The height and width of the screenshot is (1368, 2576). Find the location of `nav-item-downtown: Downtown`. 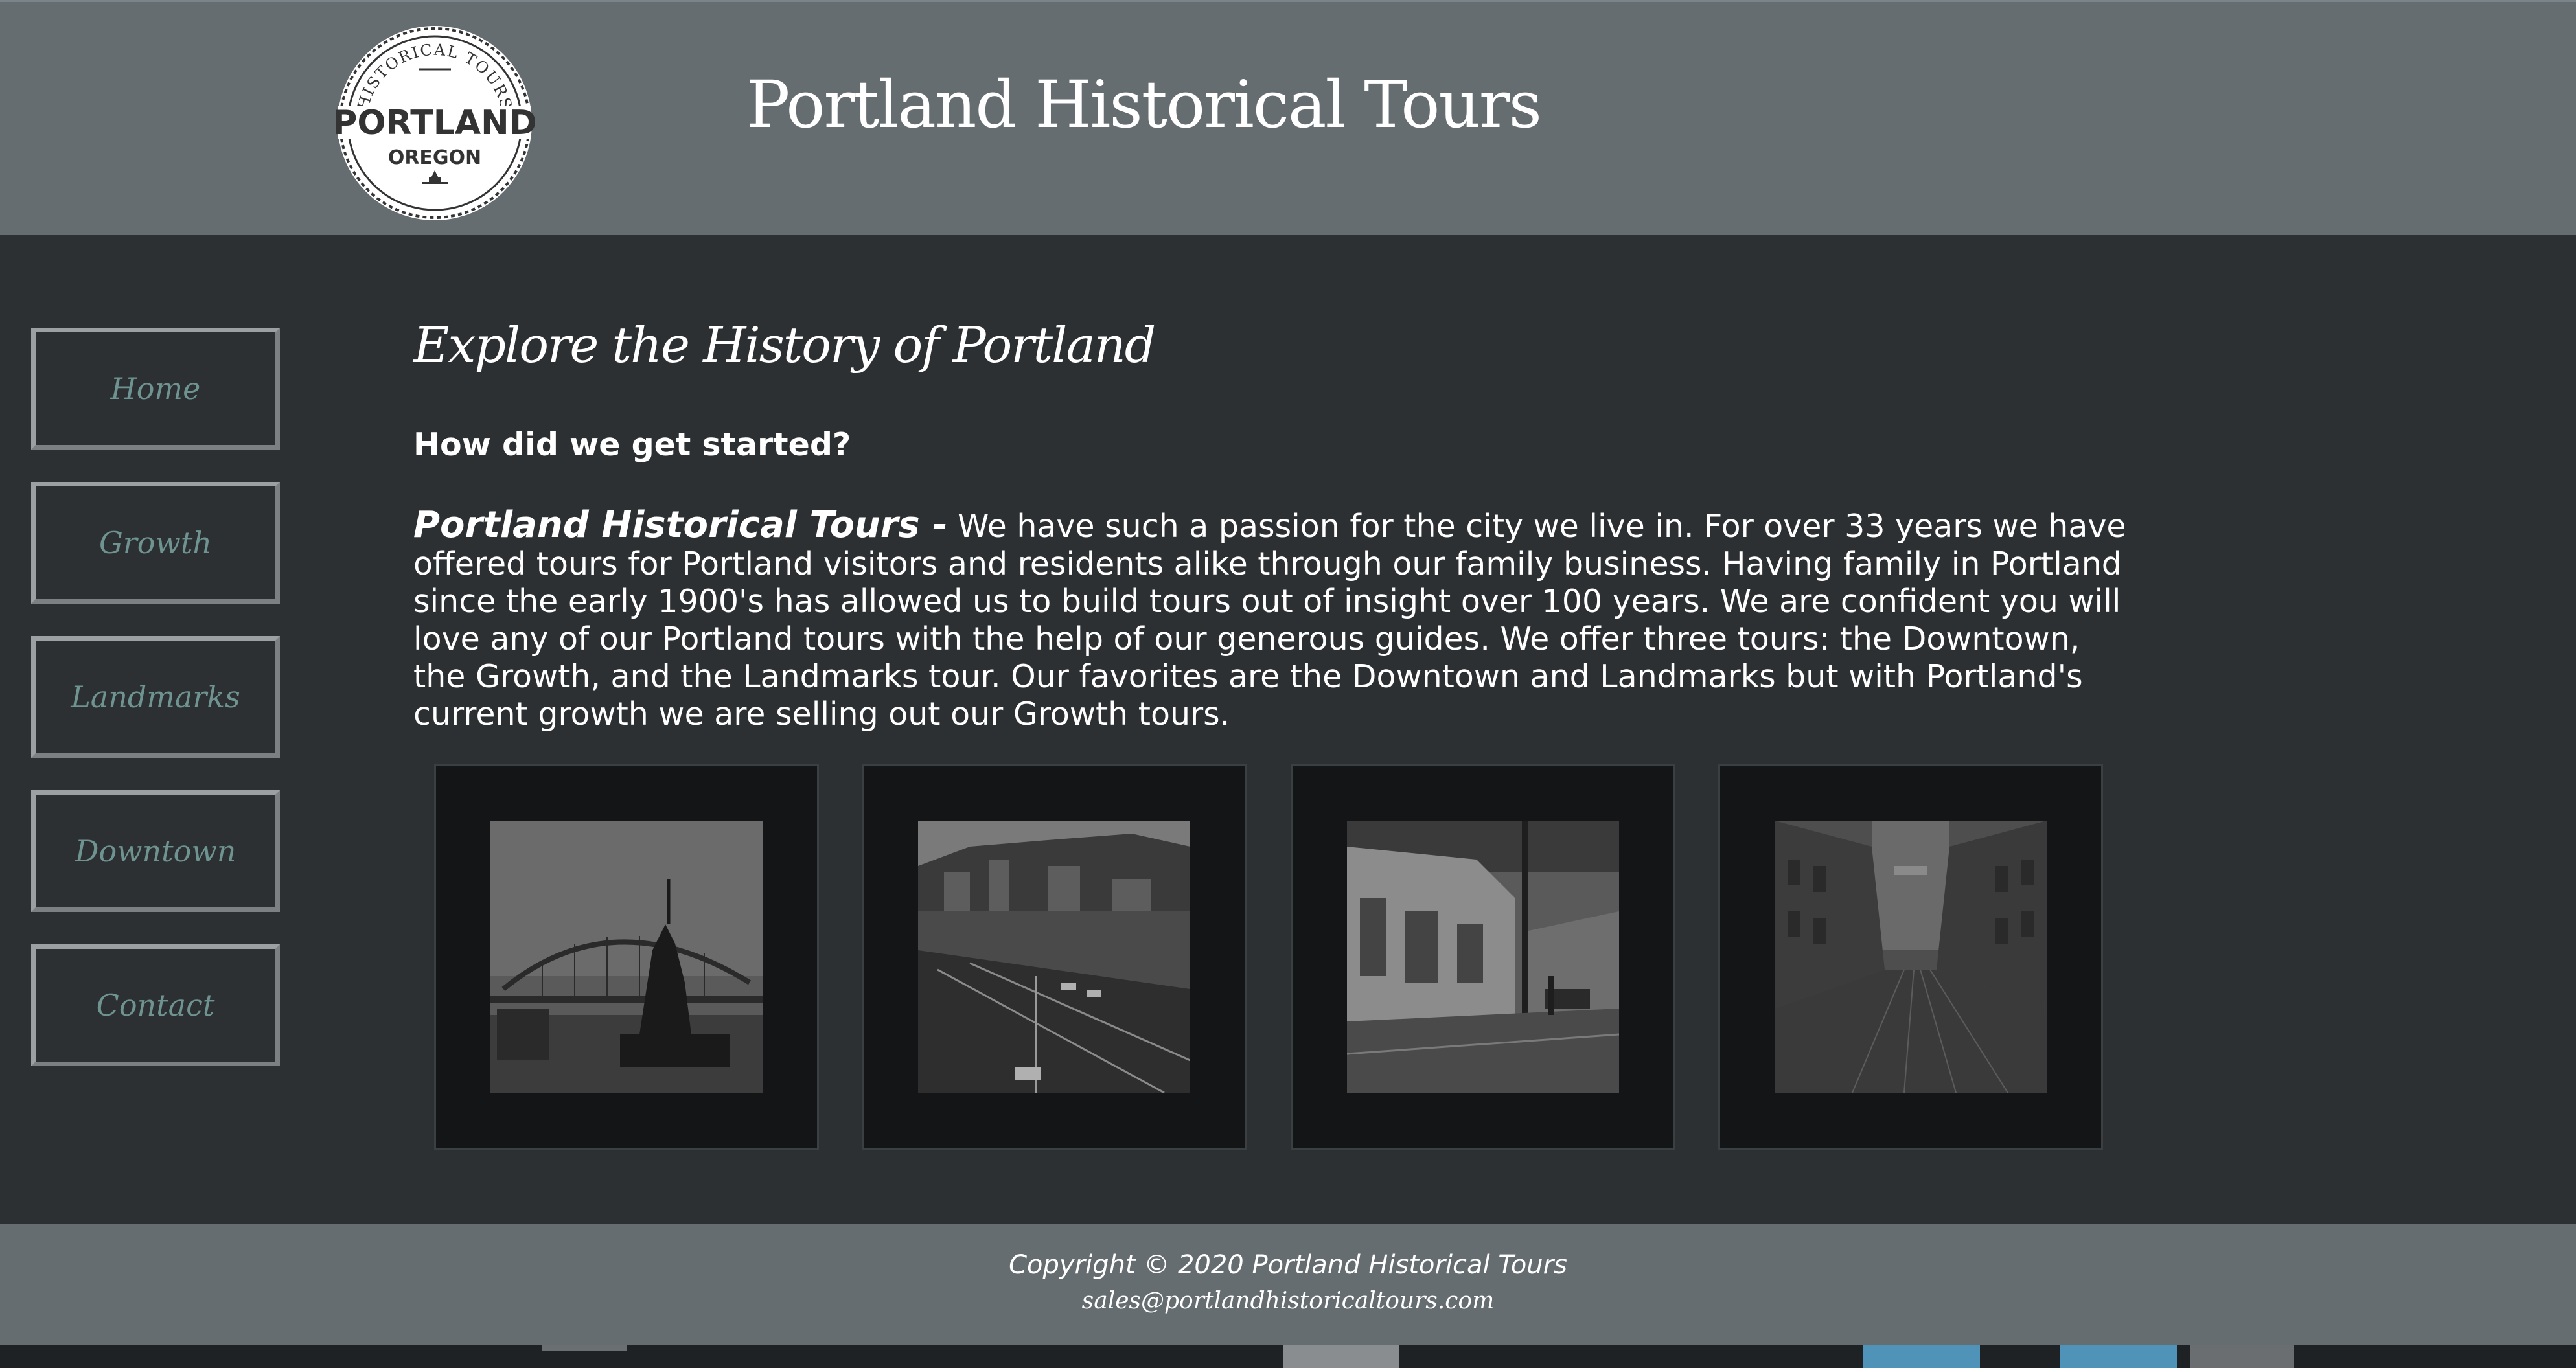

nav-item-downtown: Downtown is located at coordinates (155, 851).